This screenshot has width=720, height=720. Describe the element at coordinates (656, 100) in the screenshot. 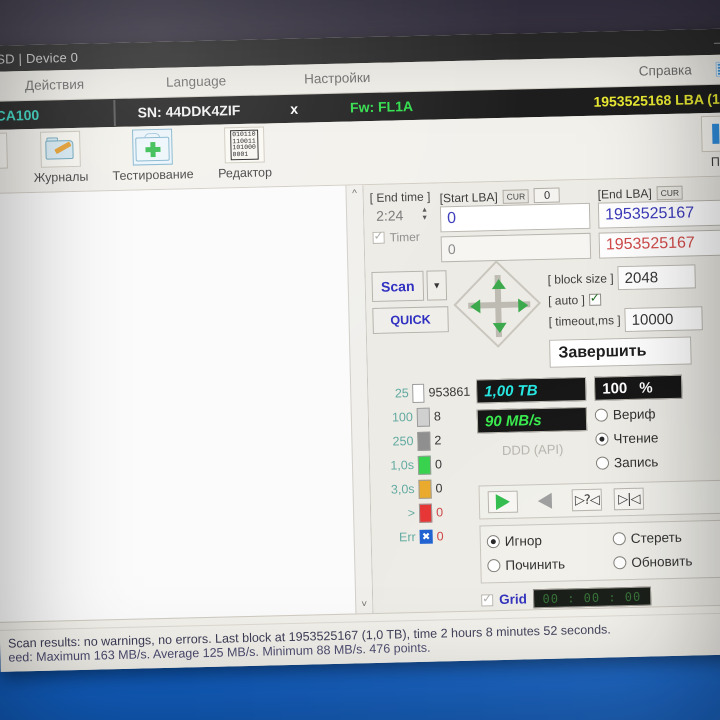

I see `device-capacity: 1953525168 LBA (1,0` at that location.